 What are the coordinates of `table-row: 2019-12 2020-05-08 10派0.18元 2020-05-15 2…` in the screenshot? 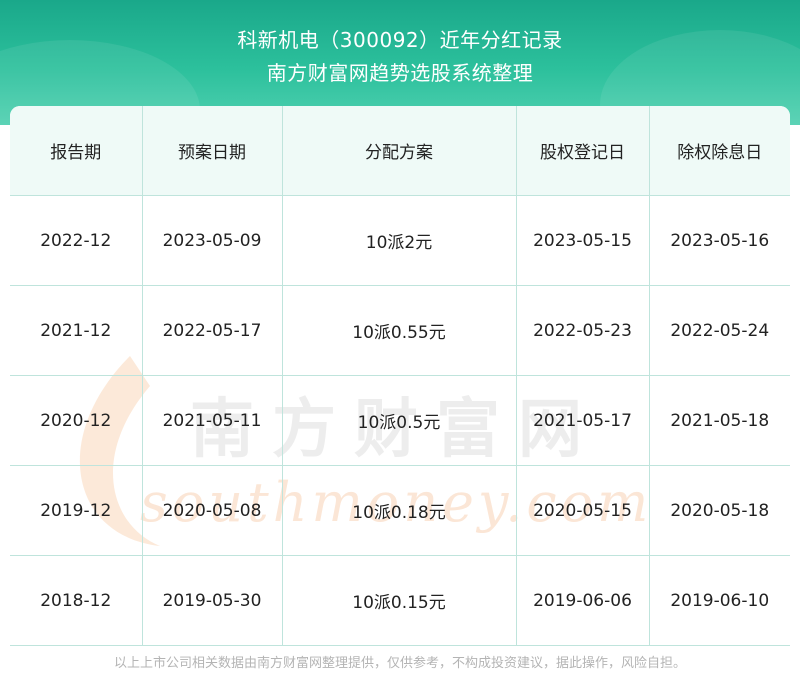 It's located at (400, 510).